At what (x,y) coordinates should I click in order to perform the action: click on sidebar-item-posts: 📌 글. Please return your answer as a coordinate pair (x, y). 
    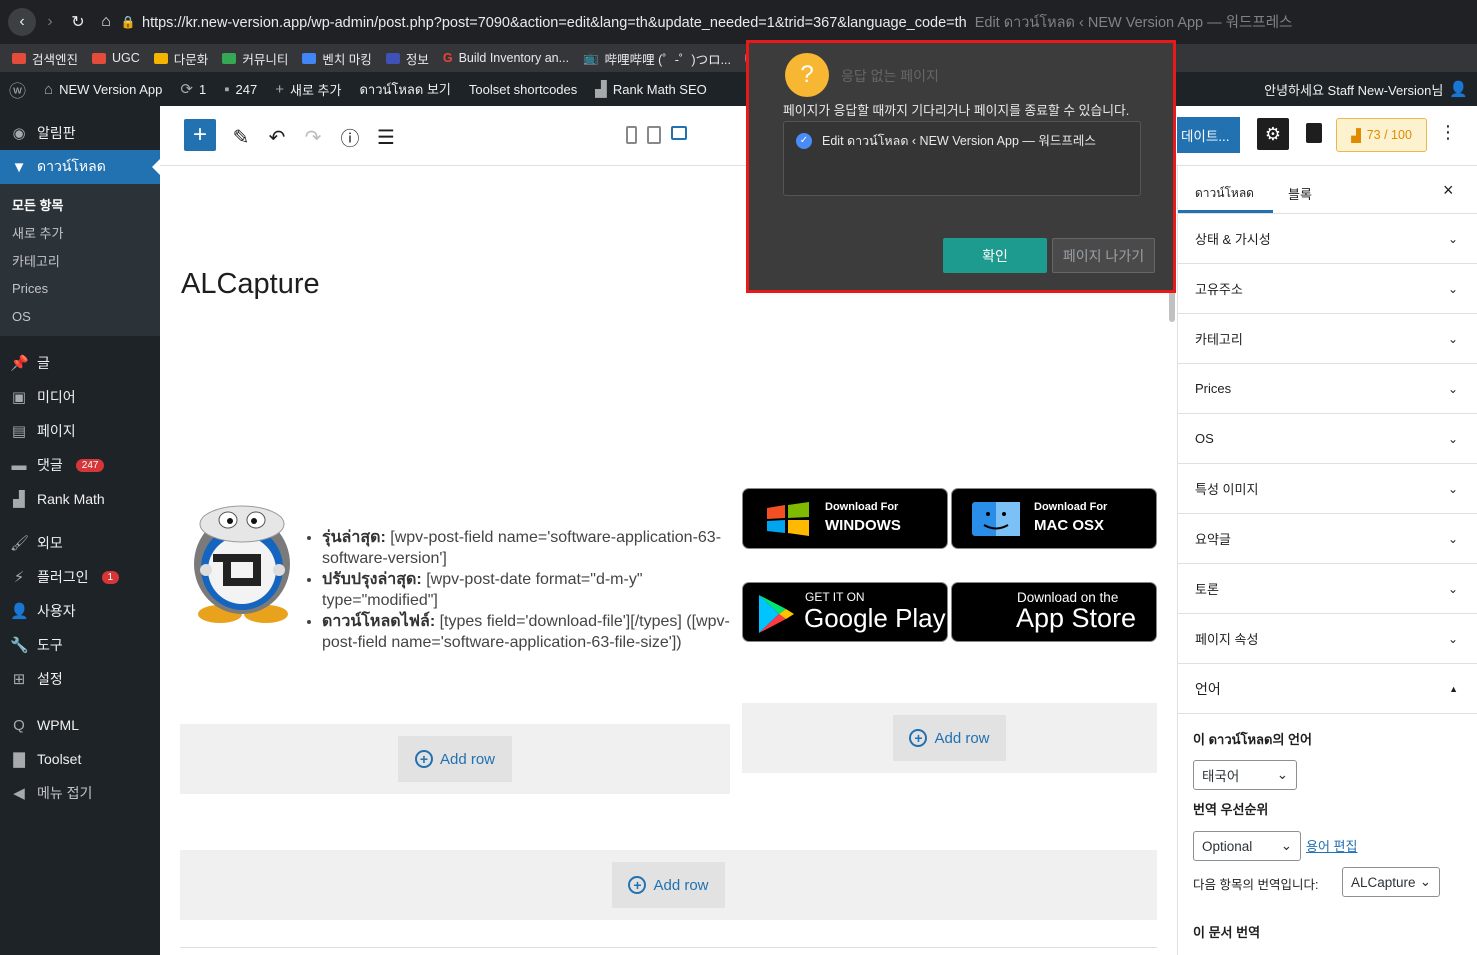
    Looking at the image, I should click on (80, 363).